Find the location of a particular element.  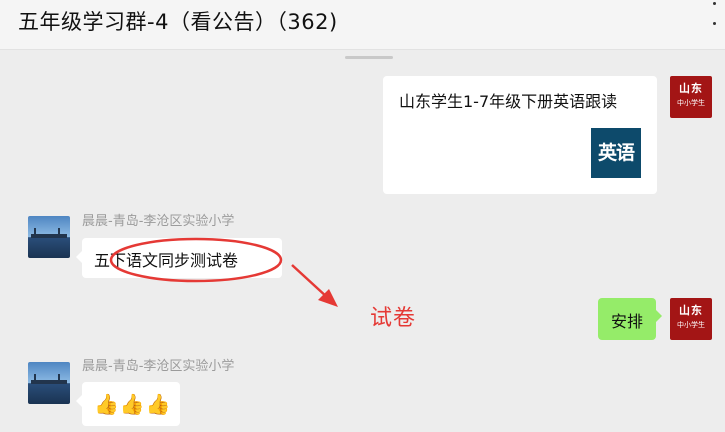

annotation-arrow-head is located at coordinates (328, 298).